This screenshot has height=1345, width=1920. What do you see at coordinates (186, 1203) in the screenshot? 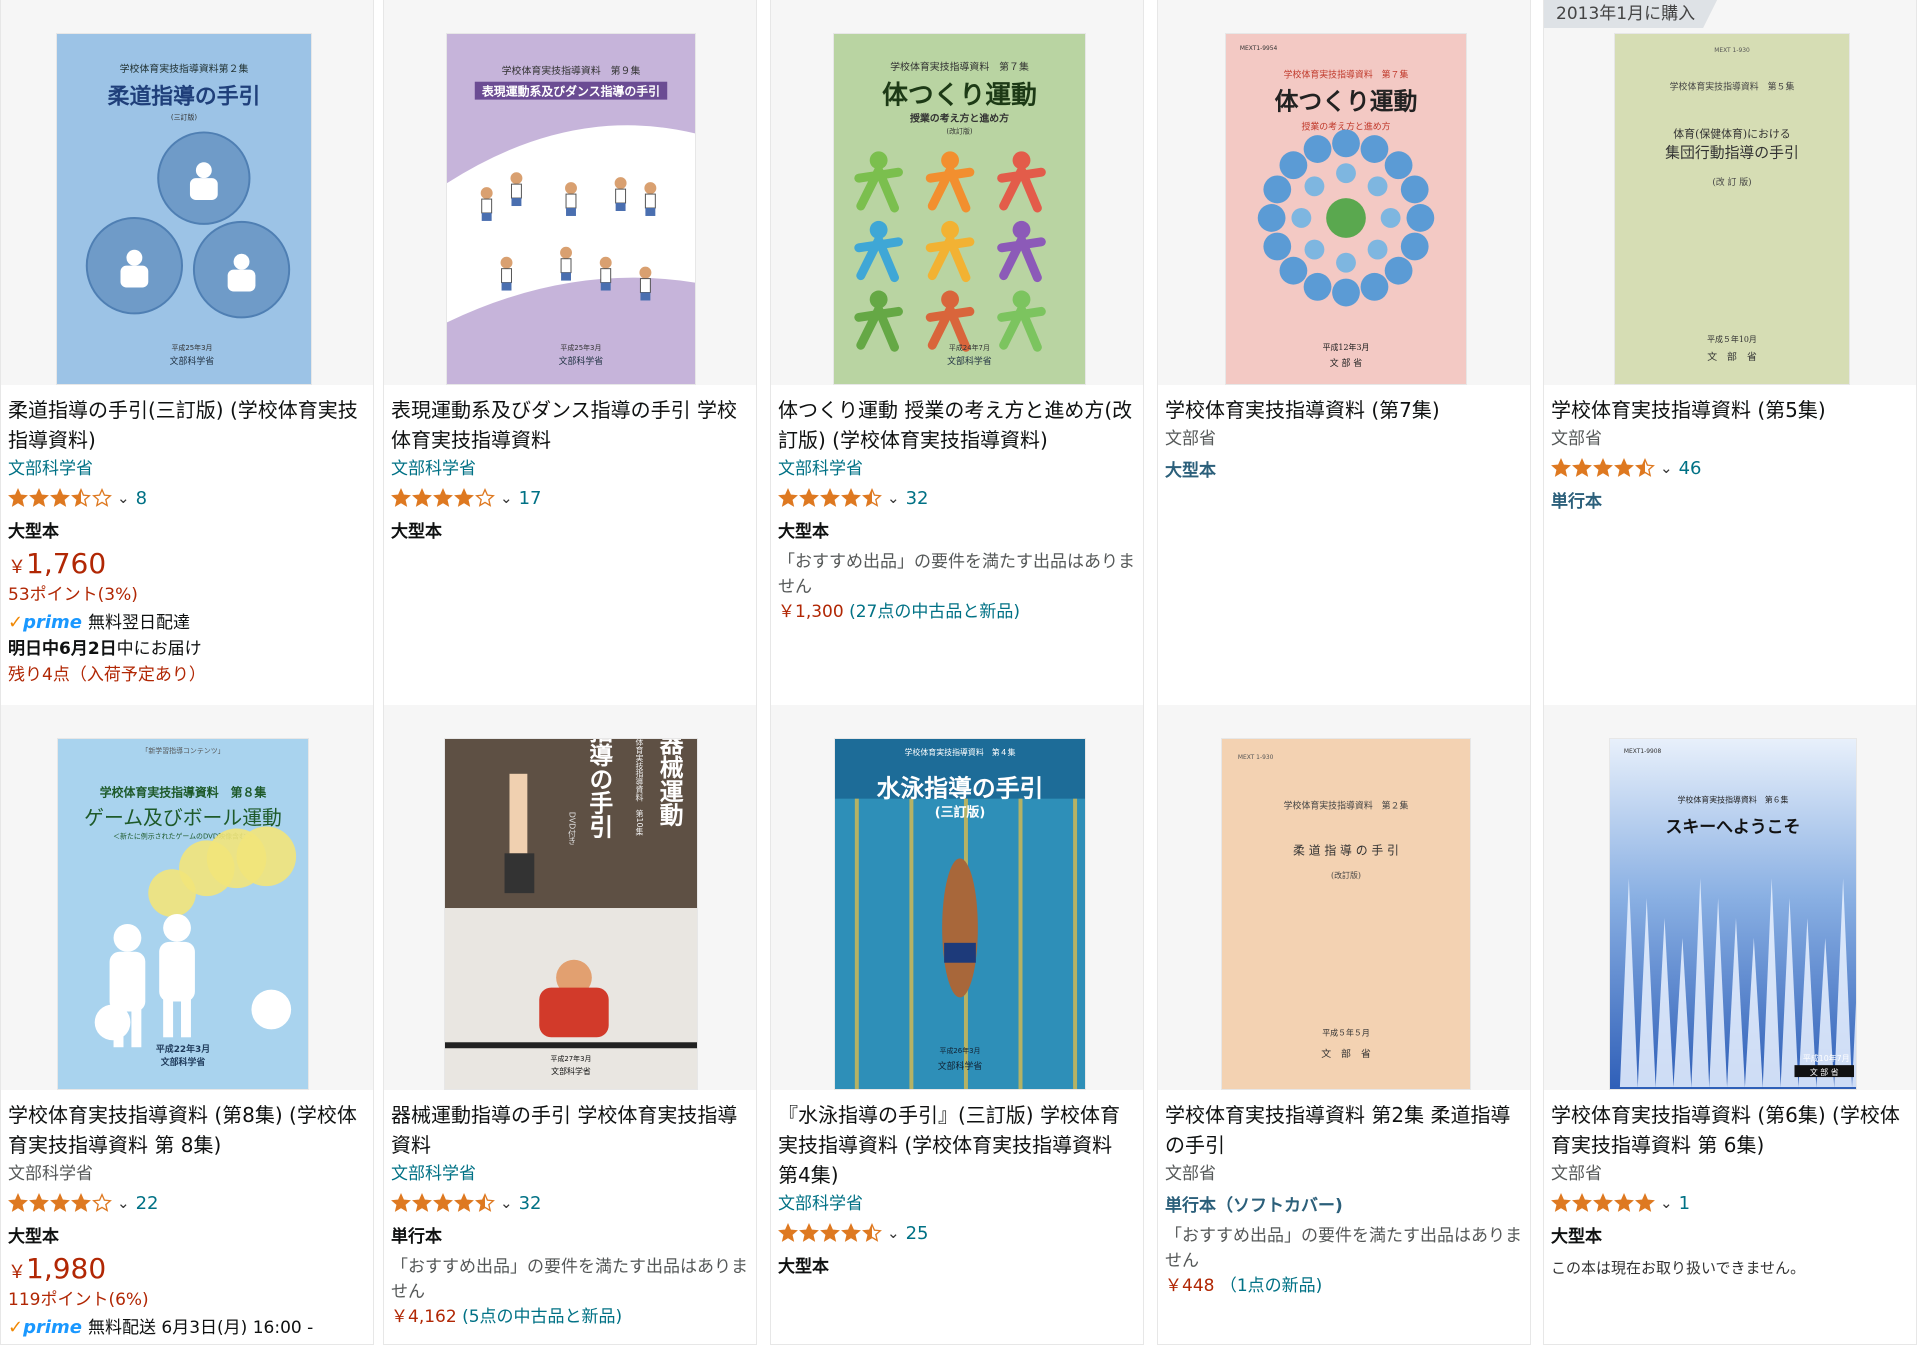
I see `rating-row: ⌄ 22` at bounding box center [186, 1203].